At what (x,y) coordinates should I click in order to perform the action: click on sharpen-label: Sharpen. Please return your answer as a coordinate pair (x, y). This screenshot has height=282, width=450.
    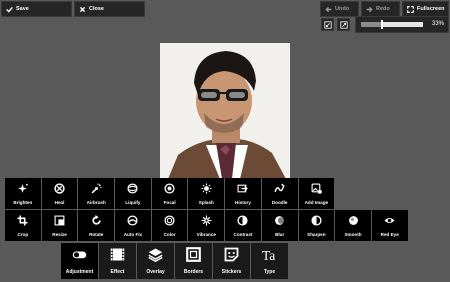
    Looking at the image, I should click on (316, 234).